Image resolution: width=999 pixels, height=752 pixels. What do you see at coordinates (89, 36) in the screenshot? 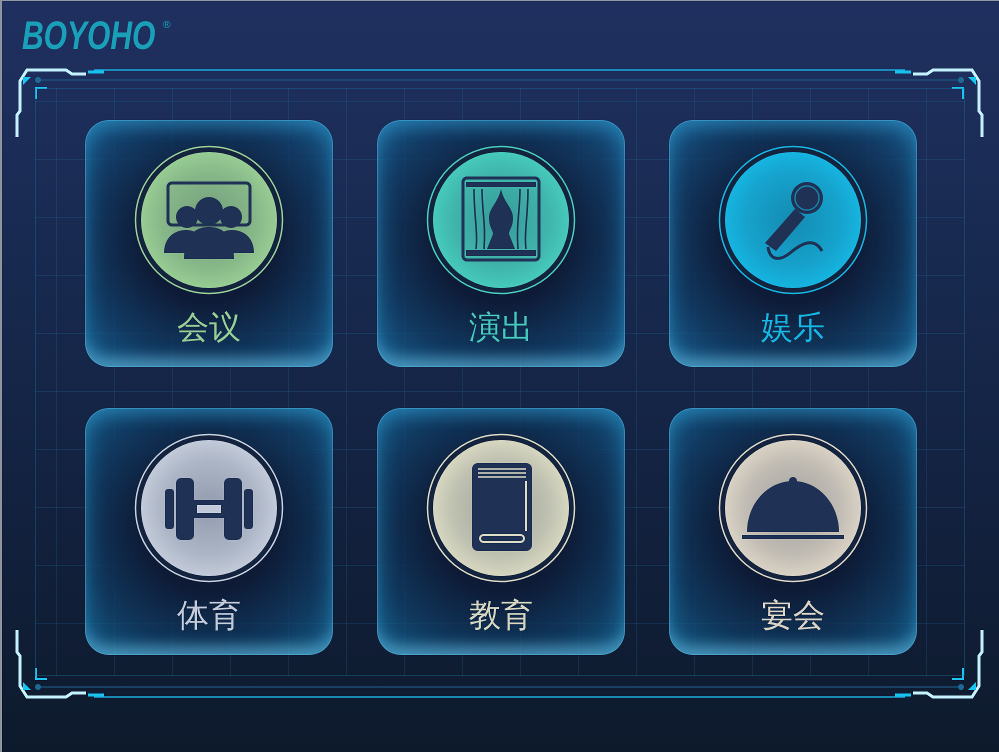
I see `logo-wordmark: BOYOHO` at bounding box center [89, 36].